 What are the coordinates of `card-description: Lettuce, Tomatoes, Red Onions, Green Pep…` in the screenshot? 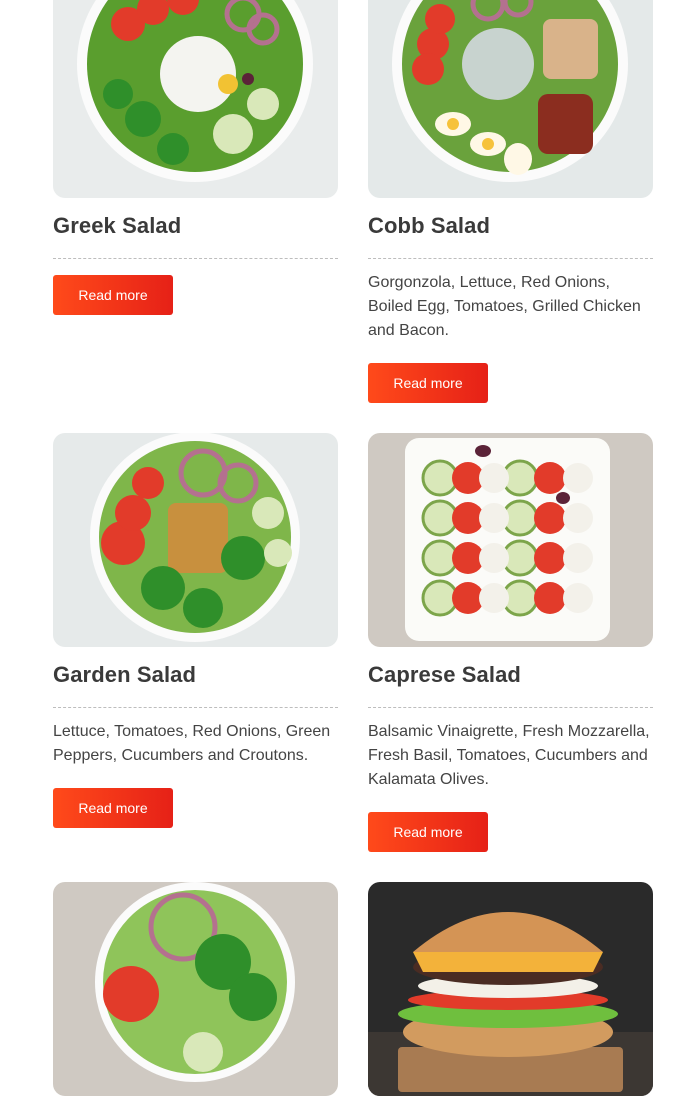 It's located at (192, 743).